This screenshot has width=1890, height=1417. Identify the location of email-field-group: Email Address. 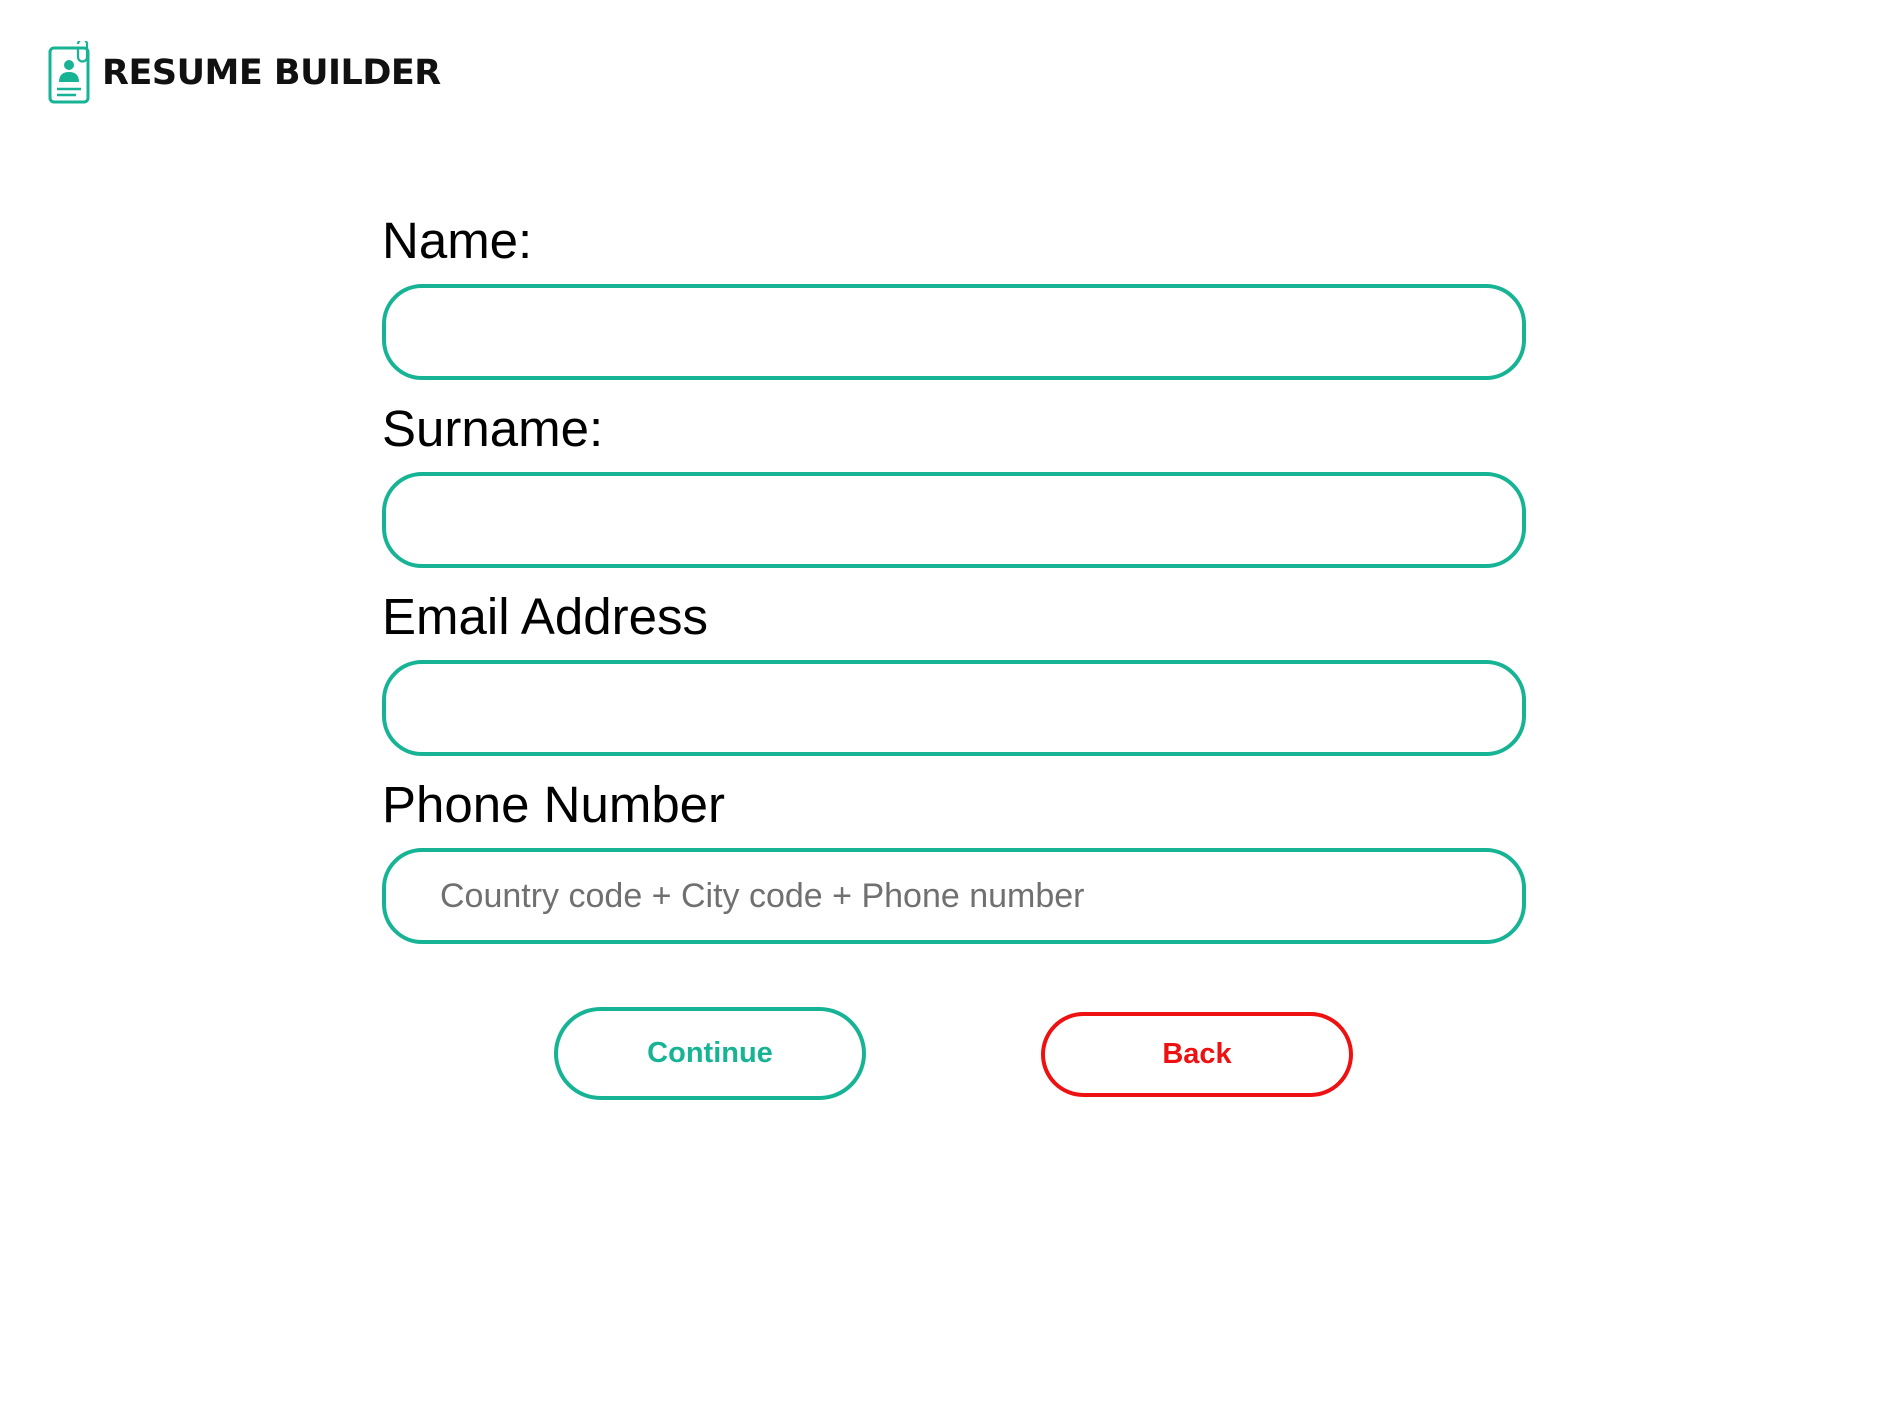
(954, 671).